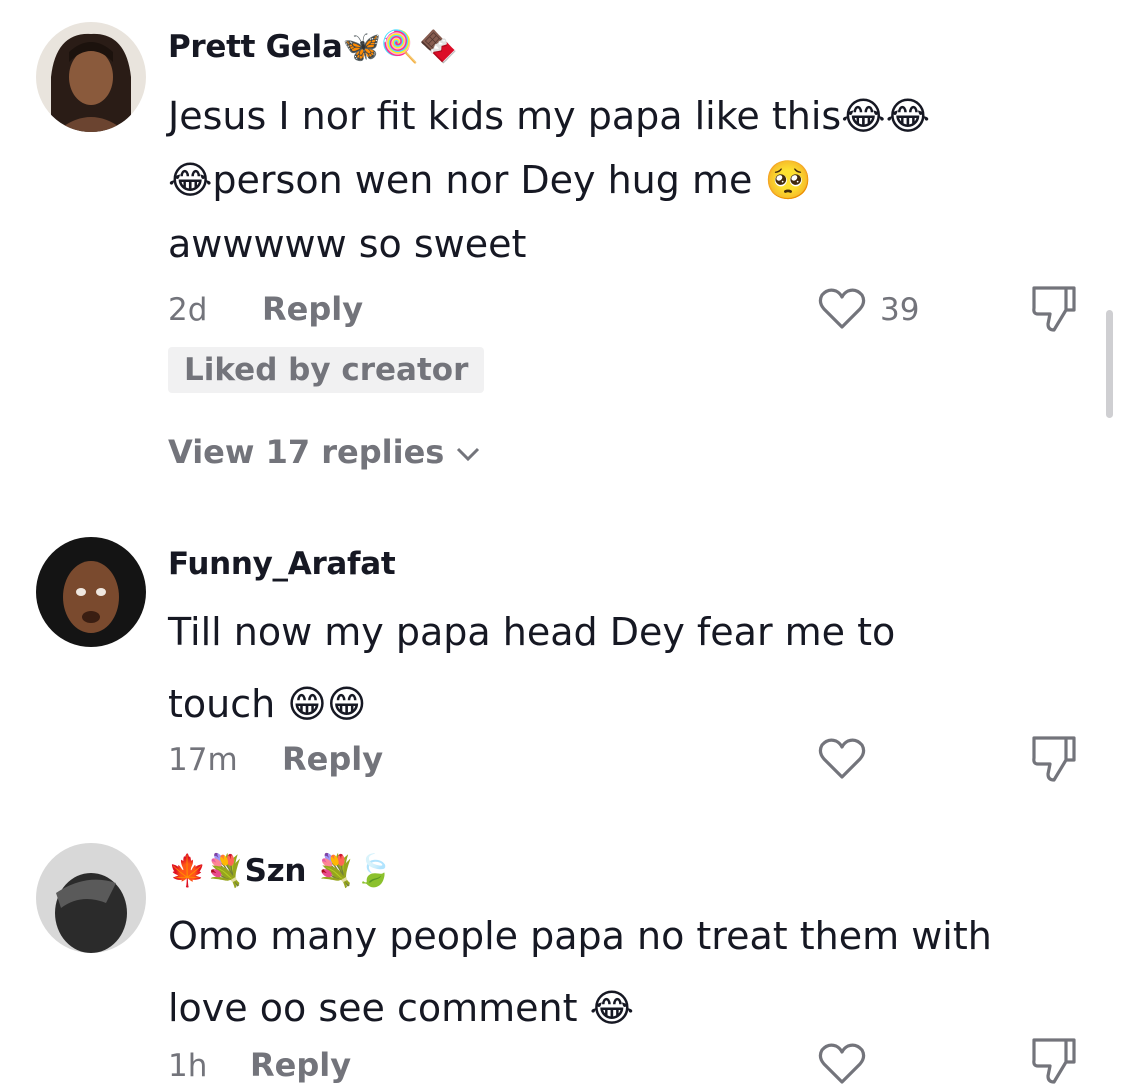 This screenshot has width=1125, height=1092. What do you see at coordinates (1109, 364) in the screenshot?
I see `scrollbar` at bounding box center [1109, 364].